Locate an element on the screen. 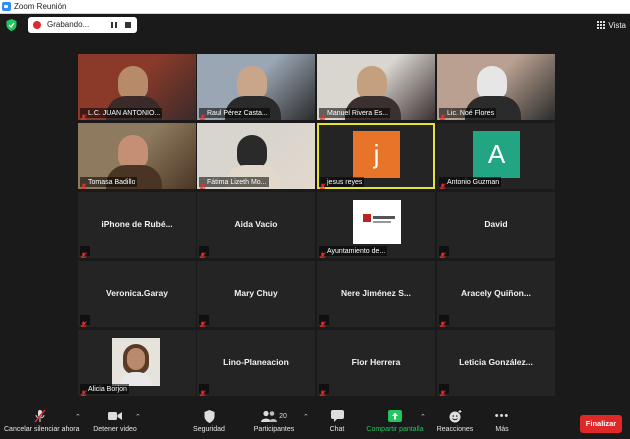  participants-label: Participantes is located at coordinates (274, 429).